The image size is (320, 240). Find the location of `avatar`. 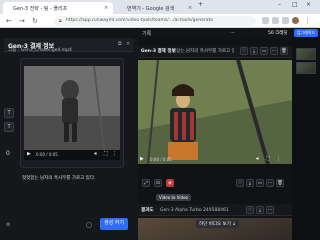

avatar is located at coordinates (295, 20).